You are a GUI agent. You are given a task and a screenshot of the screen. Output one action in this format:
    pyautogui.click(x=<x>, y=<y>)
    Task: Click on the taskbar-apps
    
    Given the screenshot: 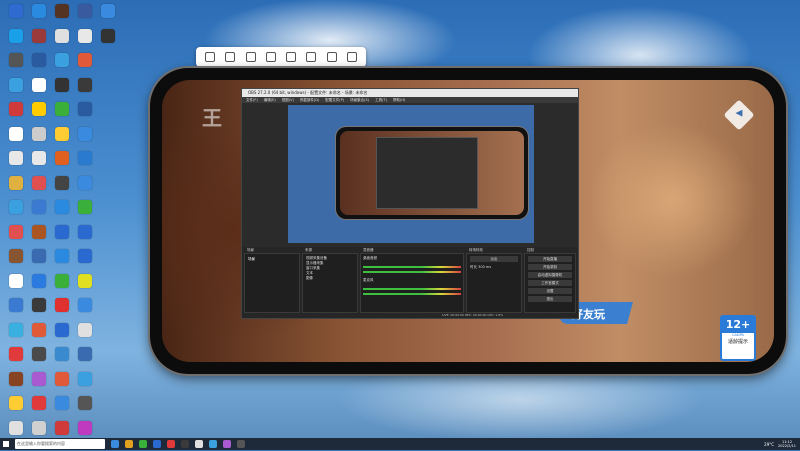 What is the action you would take?
    pyautogui.click(x=175, y=444)
    